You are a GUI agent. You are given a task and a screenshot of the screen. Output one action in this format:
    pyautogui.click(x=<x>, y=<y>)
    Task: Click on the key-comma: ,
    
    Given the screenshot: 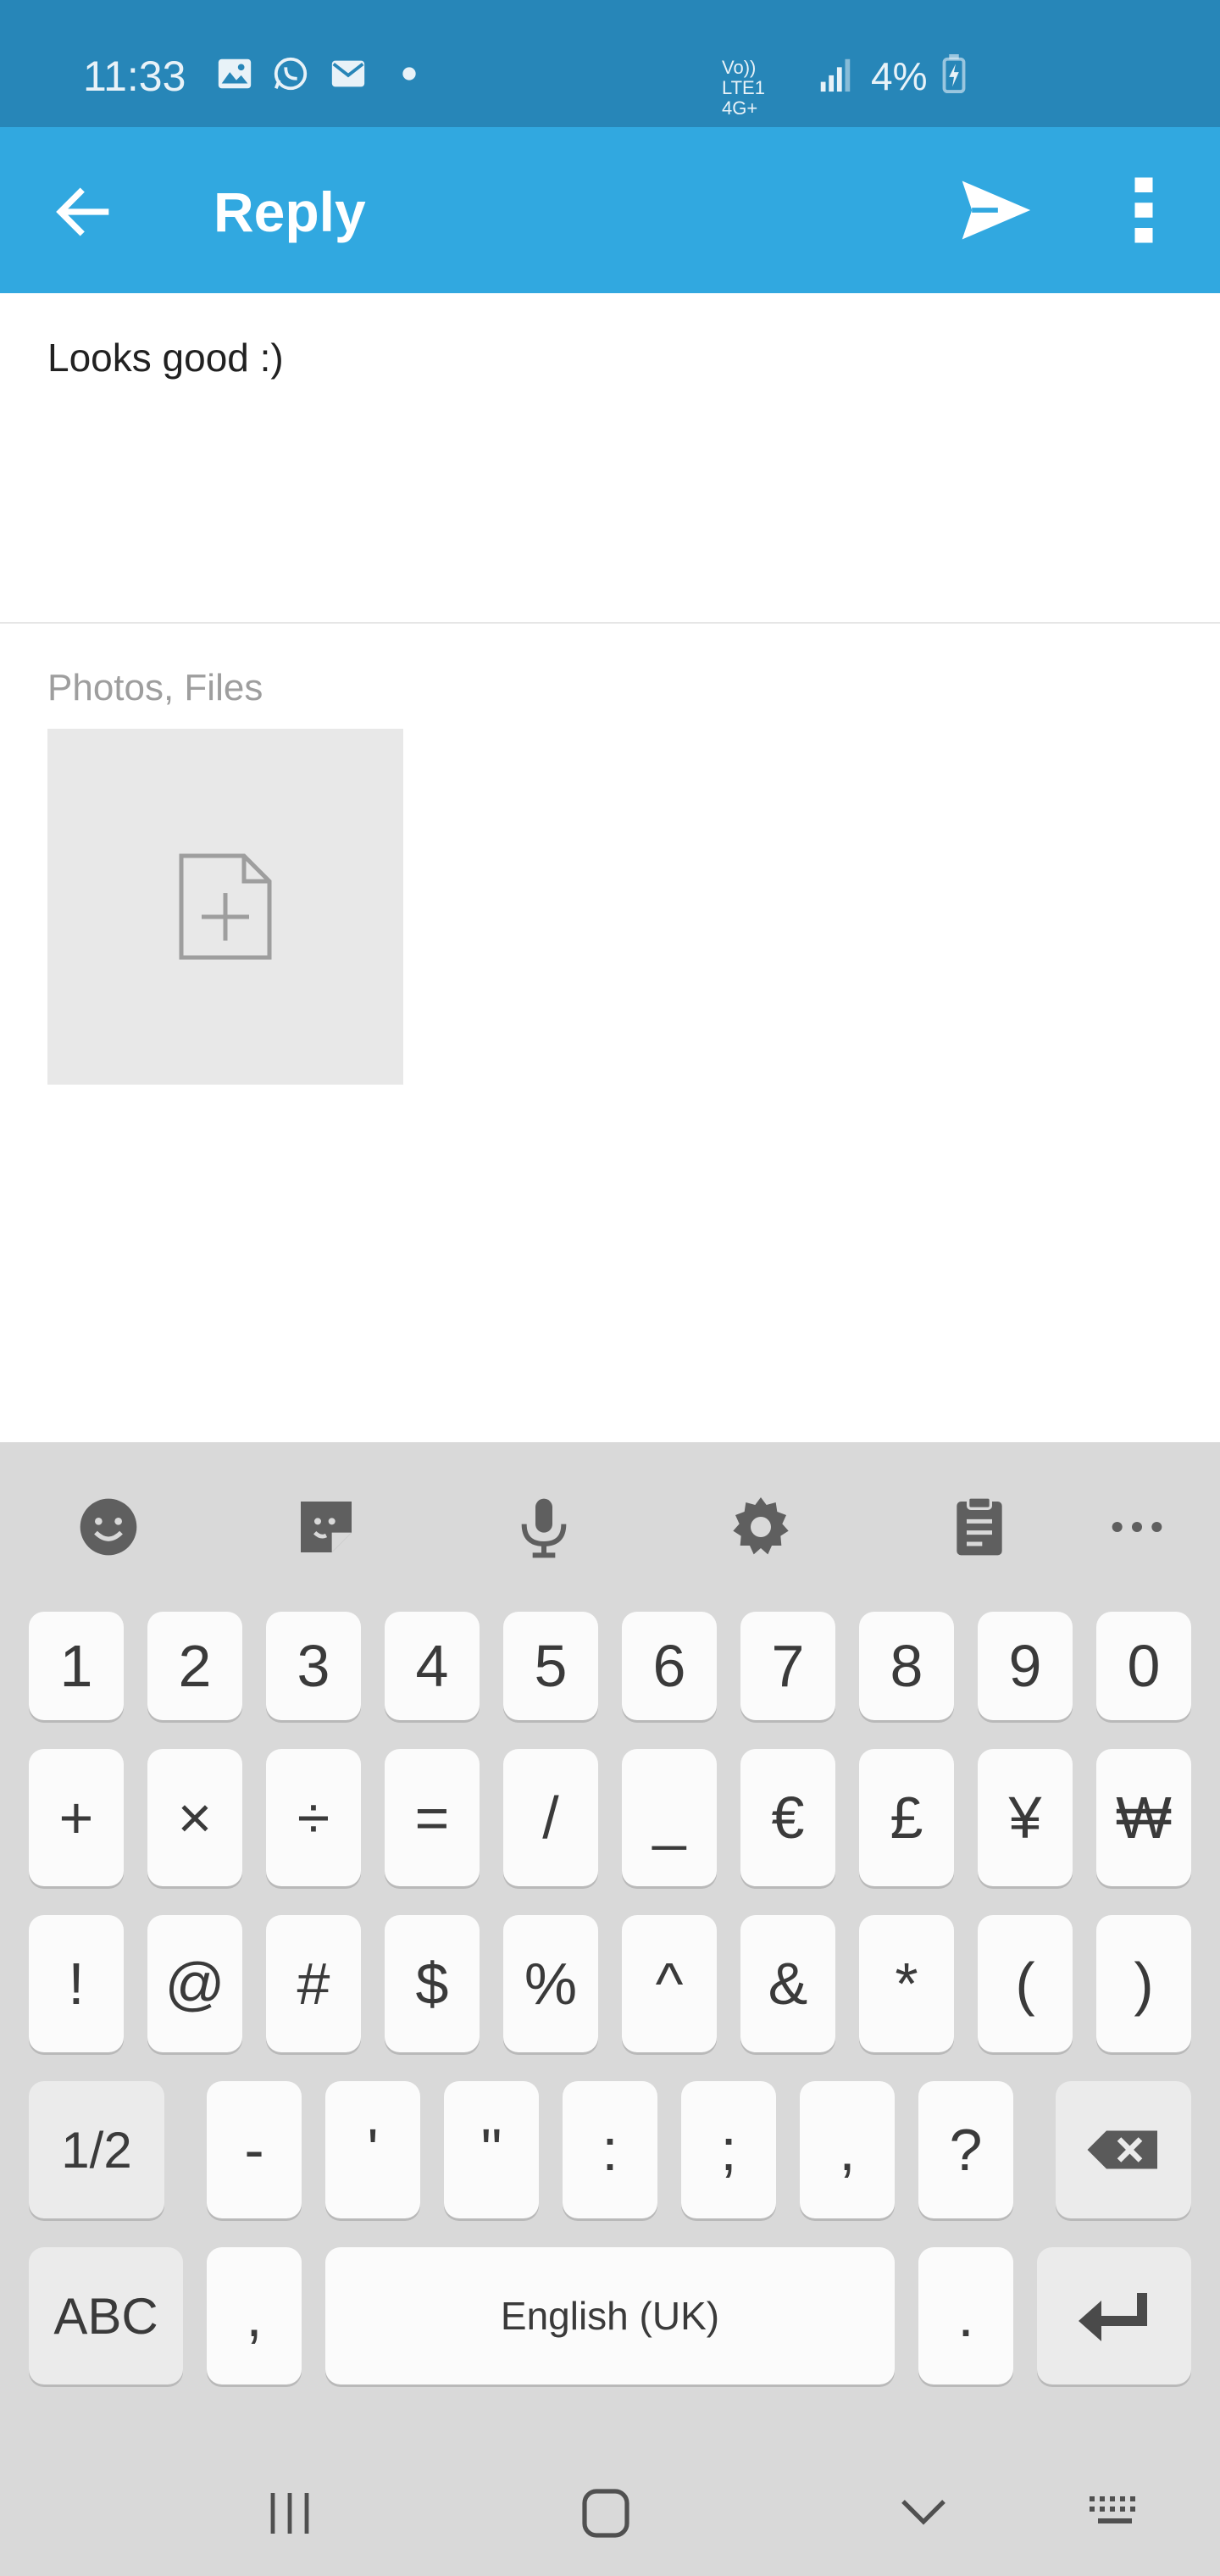 What is the action you would take?
    pyautogui.click(x=254, y=2315)
    